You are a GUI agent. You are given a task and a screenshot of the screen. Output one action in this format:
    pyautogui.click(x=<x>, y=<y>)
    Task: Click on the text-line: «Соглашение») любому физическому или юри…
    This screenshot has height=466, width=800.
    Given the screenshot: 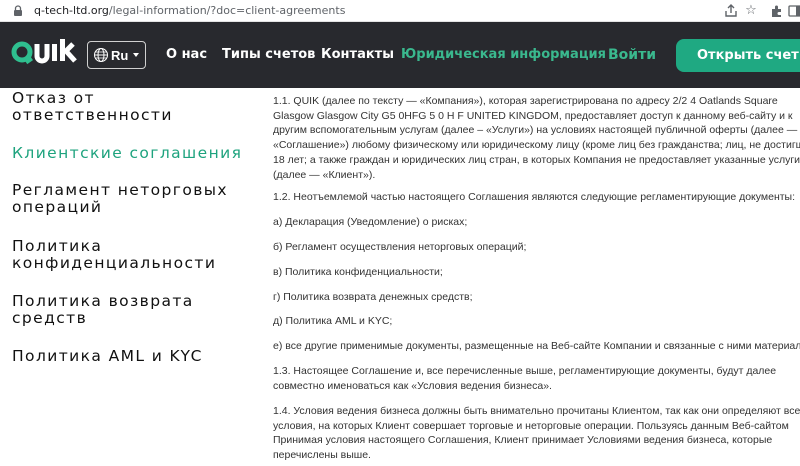 What is the action you would take?
    pyautogui.click(x=536, y=145)
    